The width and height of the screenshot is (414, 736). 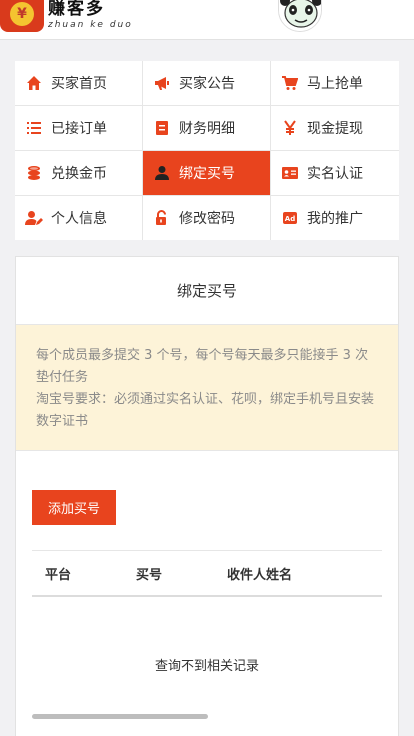 I want to click on empty-state-text: 查询不到相关记录, so click(x=206, y=666).